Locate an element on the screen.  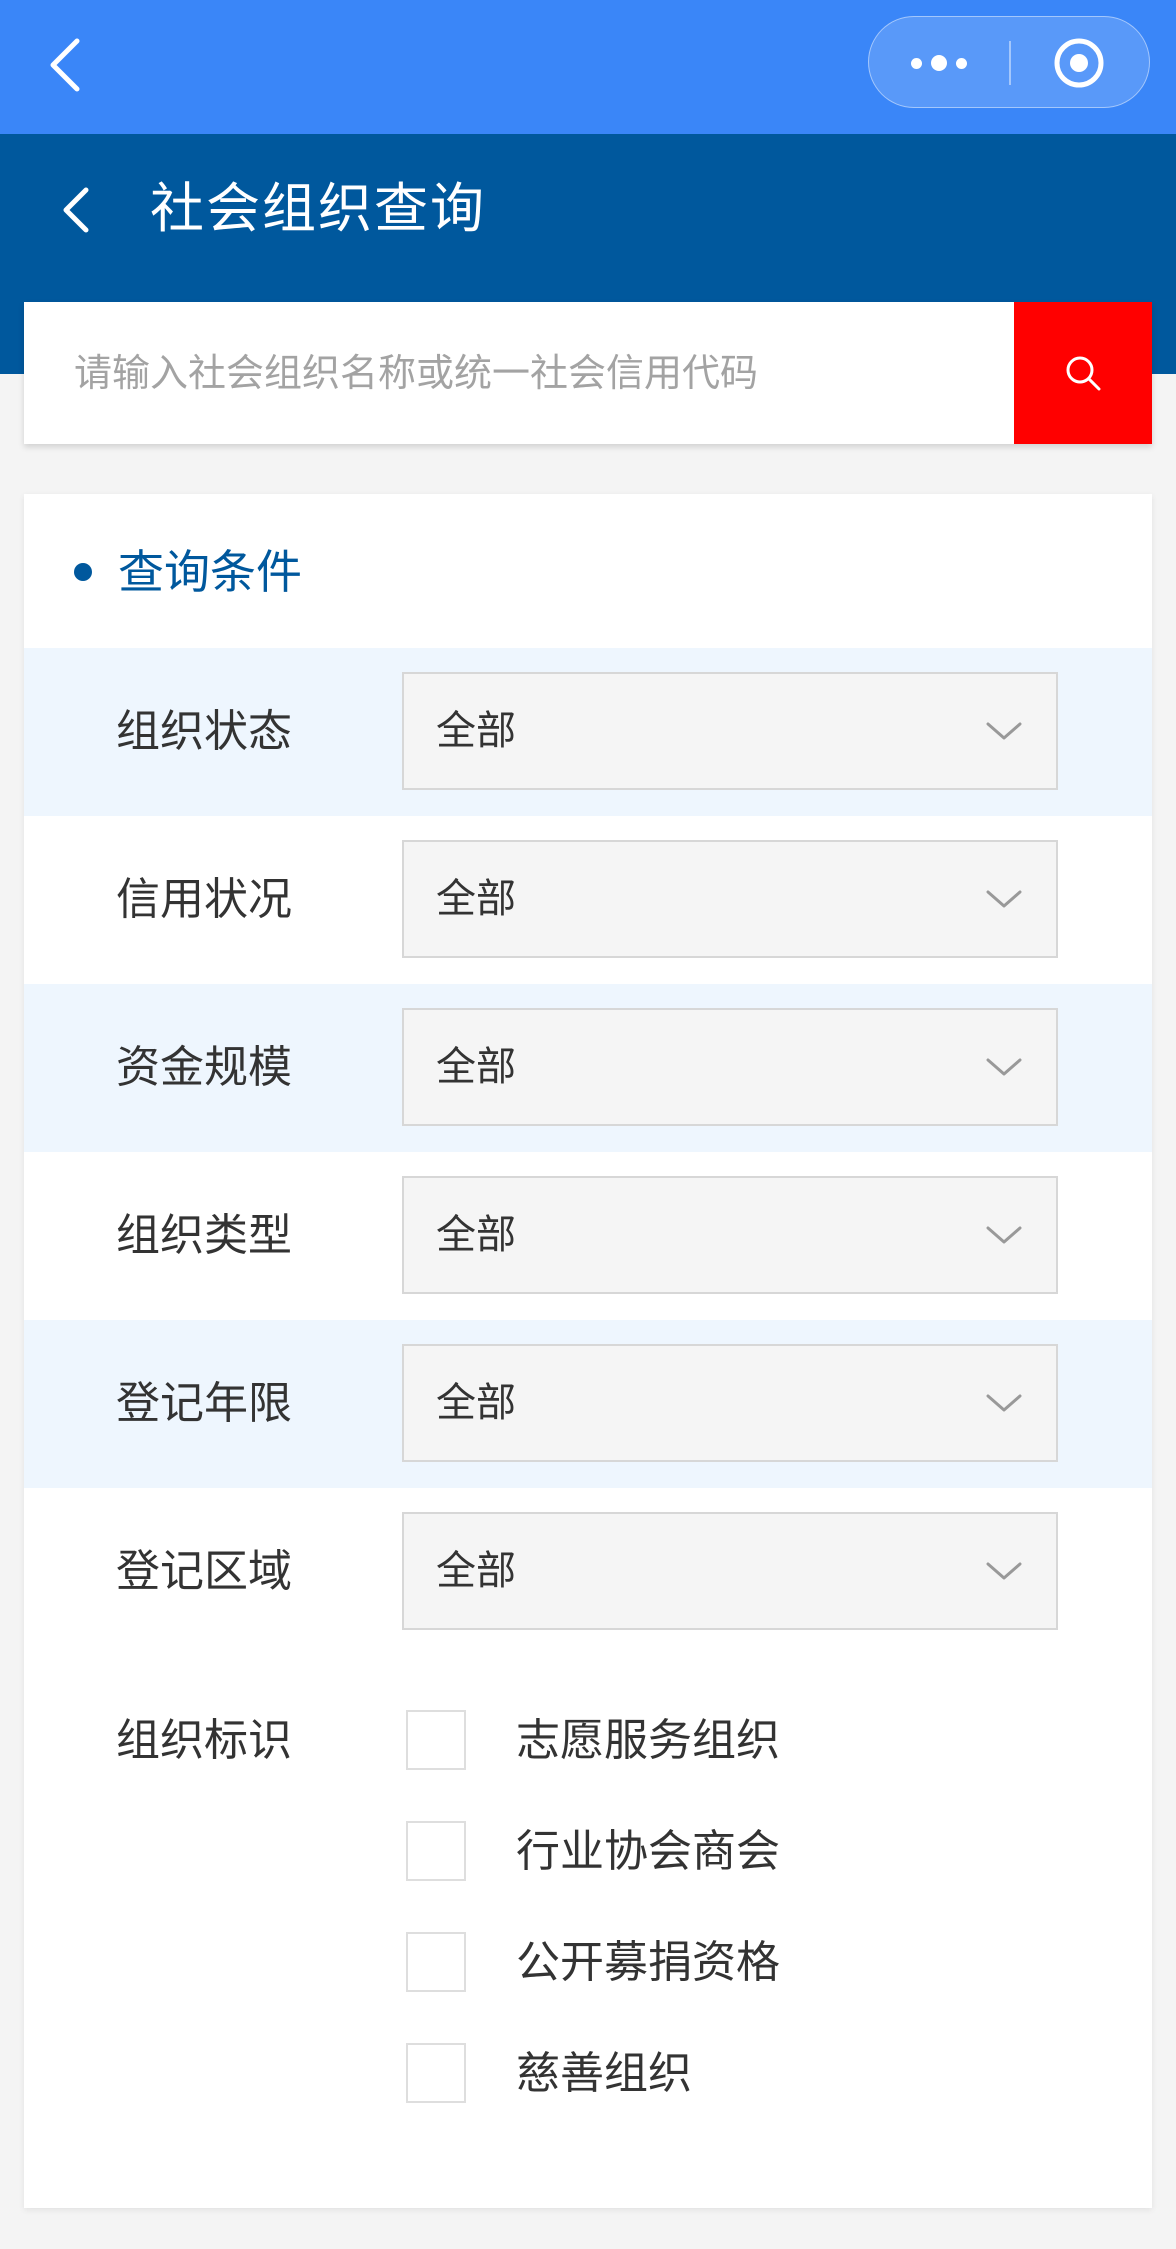
close-mini-program-button is located at coordinates (1079, 63).